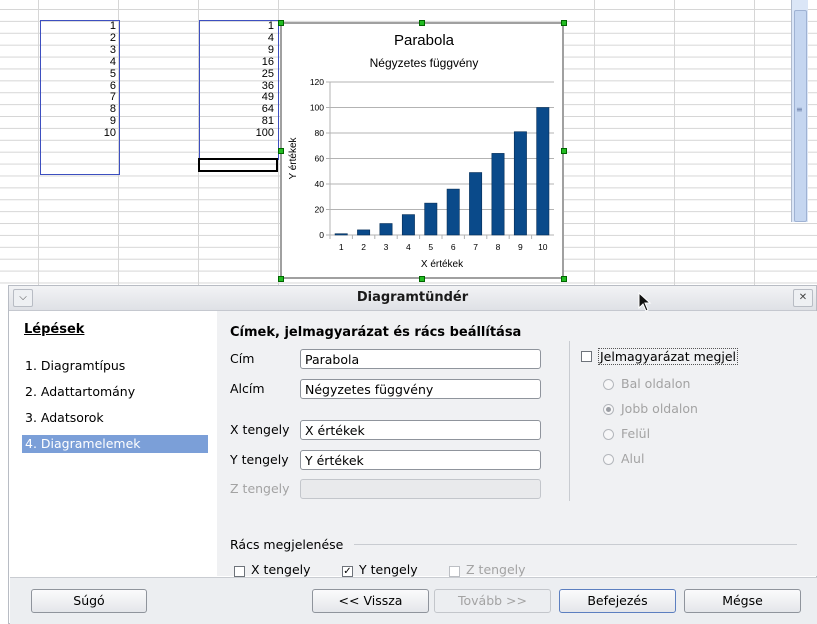 This screenshot has width=817, height=624. I want to click on x-grid-label: X tengely, so click(281, 569).